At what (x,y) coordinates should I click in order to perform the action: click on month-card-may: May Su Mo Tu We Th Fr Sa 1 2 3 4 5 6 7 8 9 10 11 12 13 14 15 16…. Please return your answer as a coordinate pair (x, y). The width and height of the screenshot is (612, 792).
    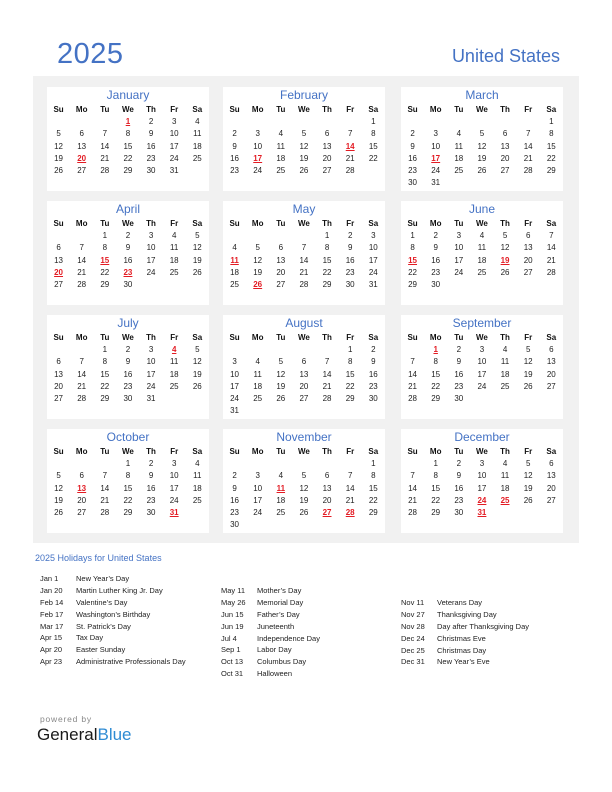
    Looking at the image, I should click on (304, 253).